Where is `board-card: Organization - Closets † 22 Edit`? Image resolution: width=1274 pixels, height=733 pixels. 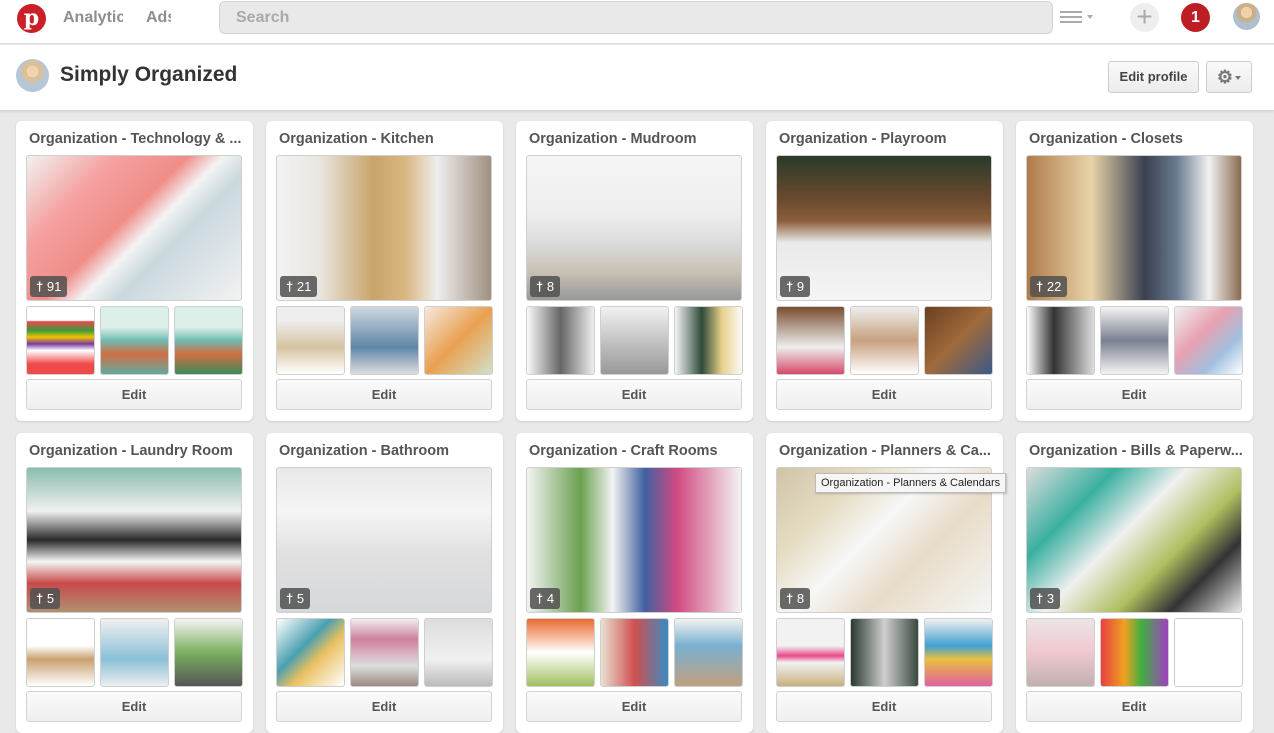
board-card: Organization - Closets † 22 Edit is located at coordinates (1134, 271).